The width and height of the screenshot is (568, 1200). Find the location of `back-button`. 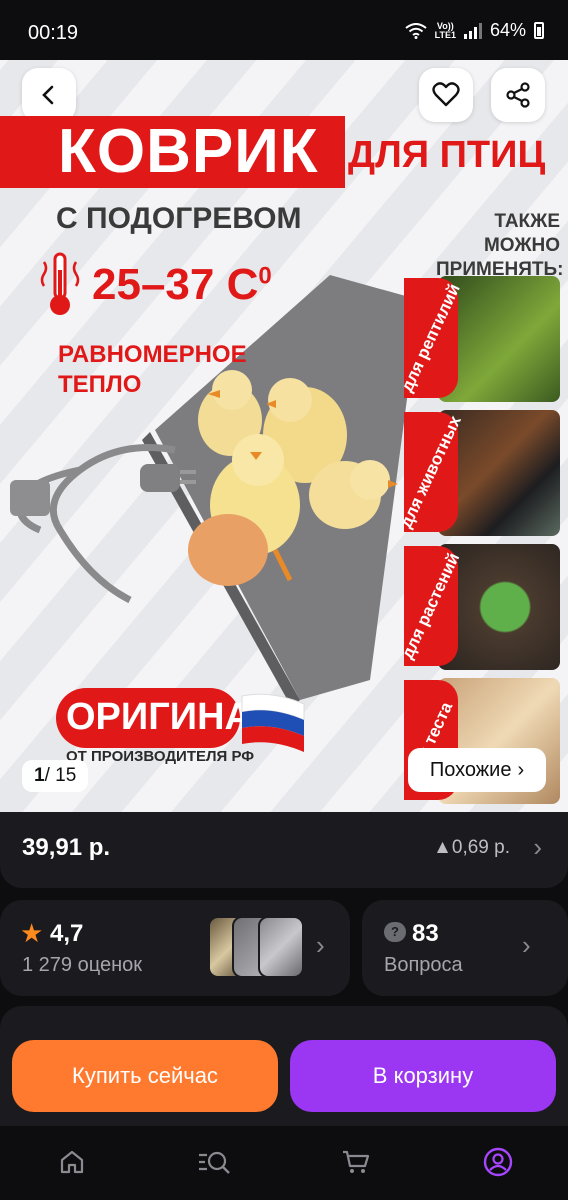

back-button is located at coordinates (49, 95).